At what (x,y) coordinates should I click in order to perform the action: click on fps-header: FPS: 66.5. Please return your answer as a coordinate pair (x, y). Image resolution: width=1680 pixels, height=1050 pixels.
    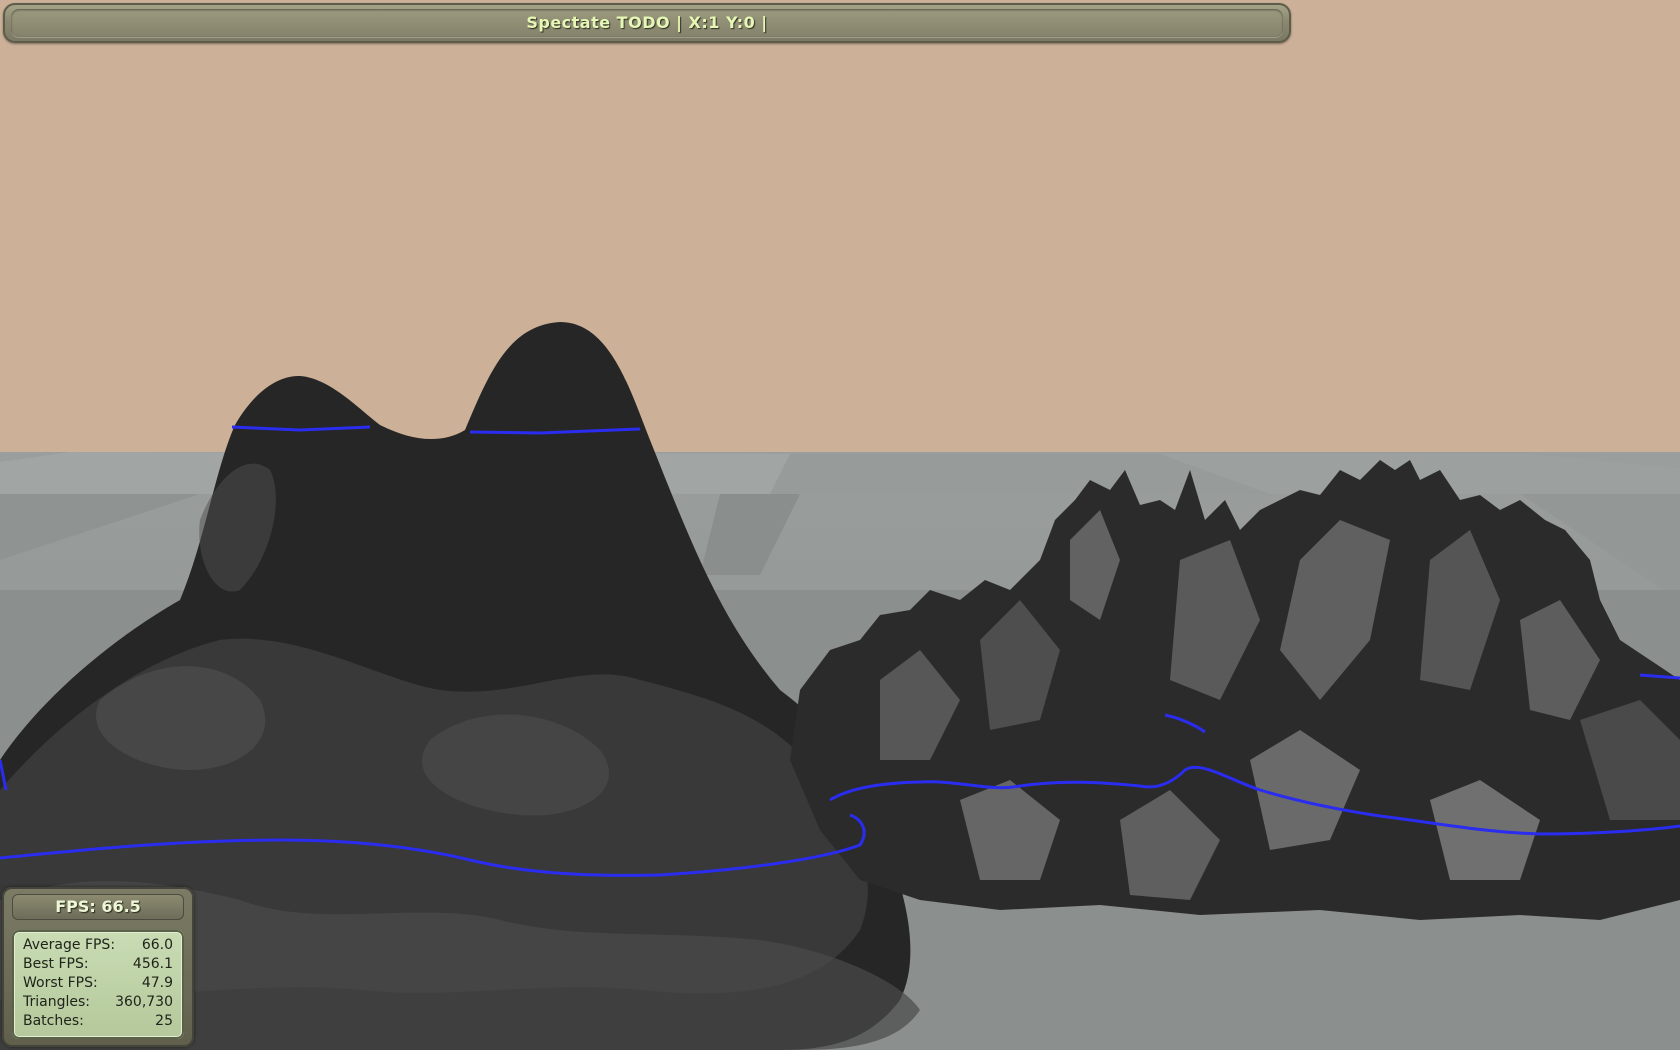
    Looking at the image, I should click on (98, 907).